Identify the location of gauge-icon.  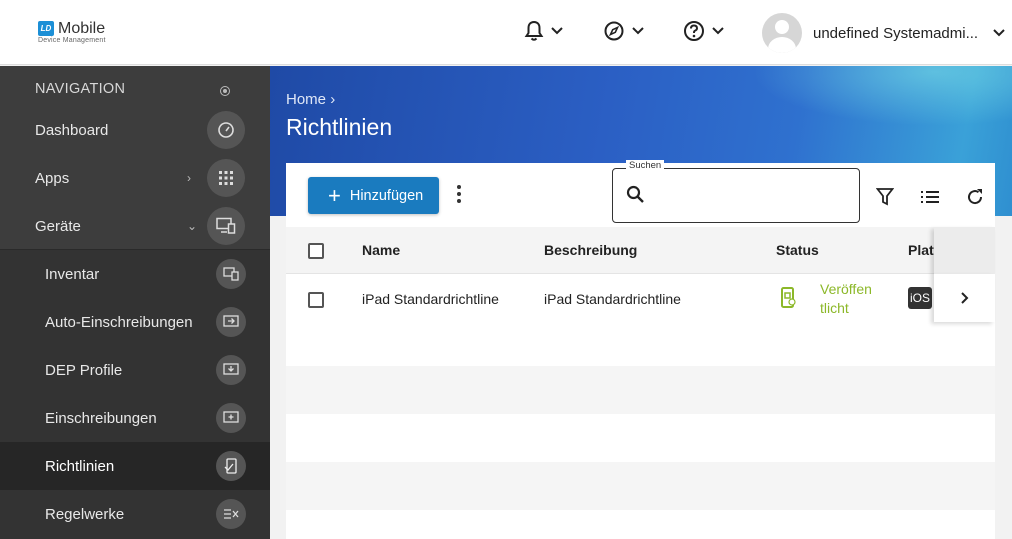
(226, 130).